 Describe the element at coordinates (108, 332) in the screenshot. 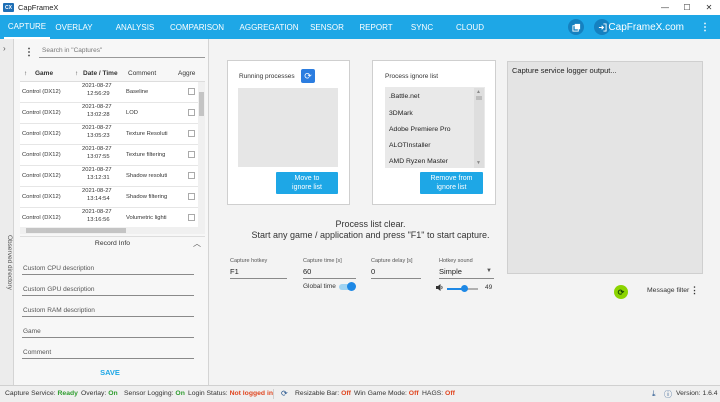

I see `game-field: Game` at that location.